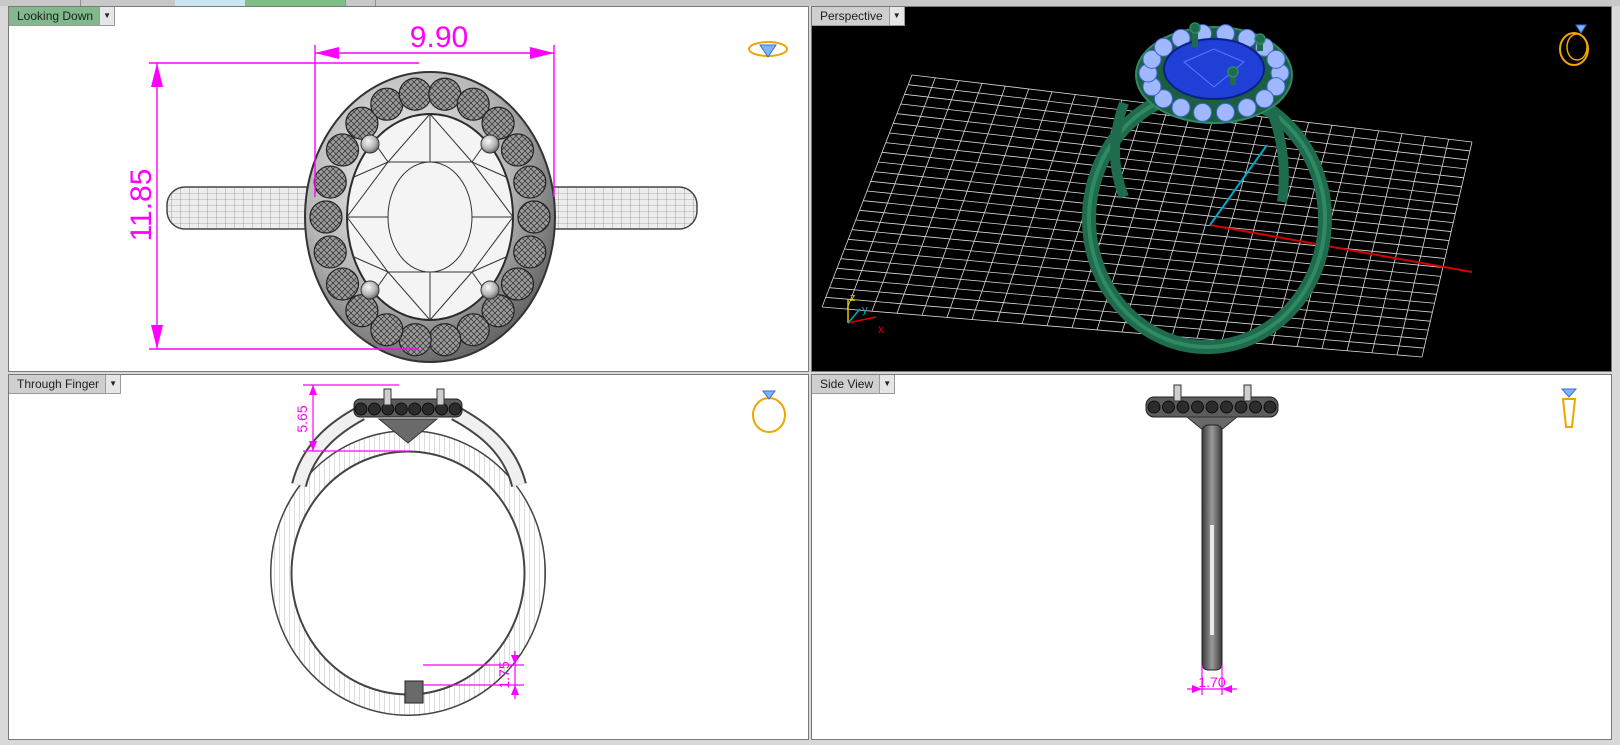  I want to click on viewport-title-bar: Side View ▼, so click(854, 384).